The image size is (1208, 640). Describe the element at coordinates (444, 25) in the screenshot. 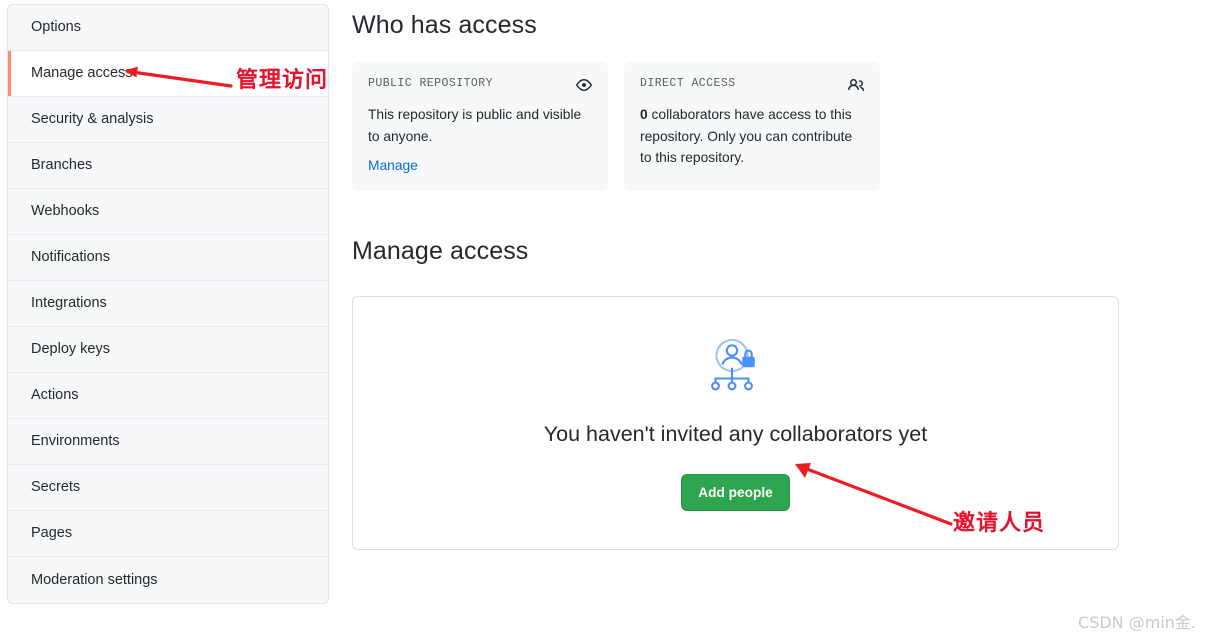

I see `who-has-access-title: Who has access` at that location.